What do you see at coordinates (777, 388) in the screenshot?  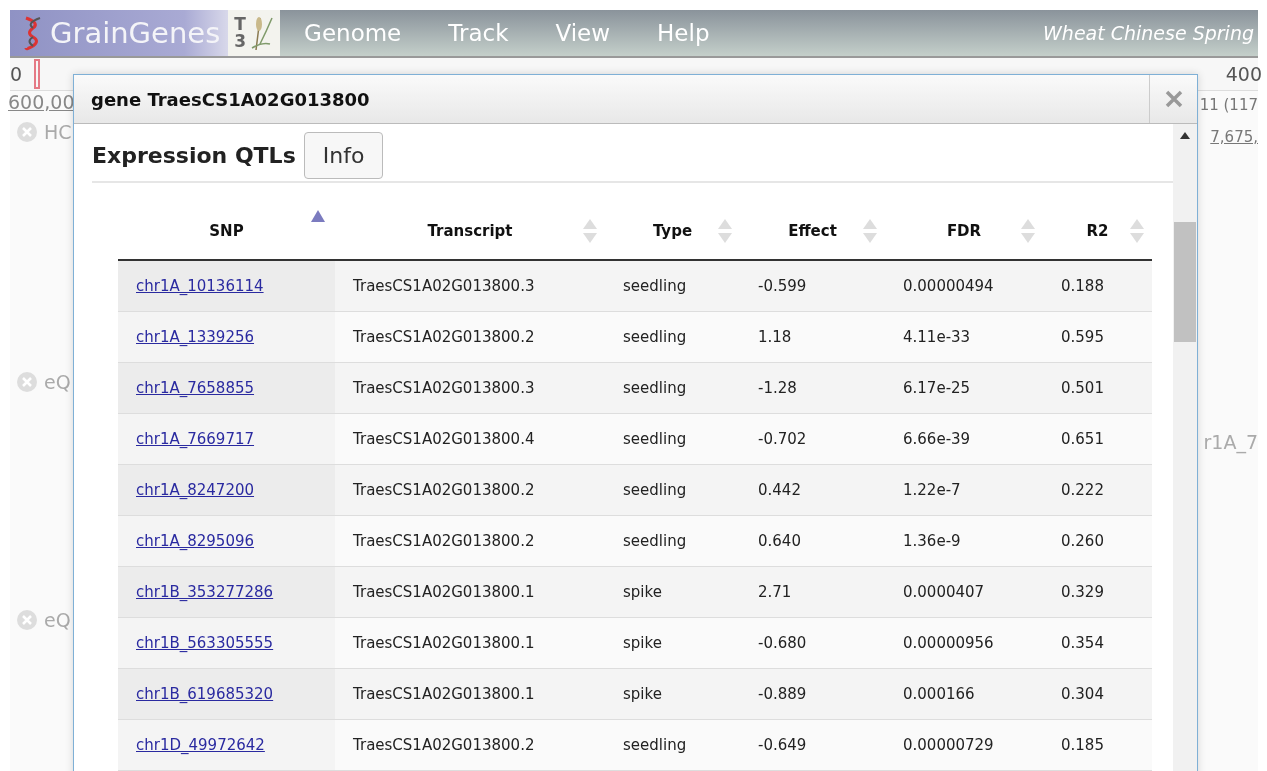 I see `table-cell: -1.28` at bounding box center [777, 388].